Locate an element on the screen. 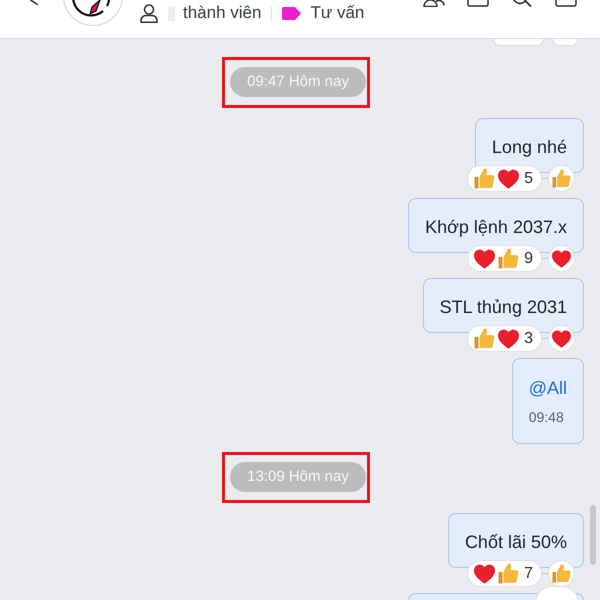 Image resolution: width=600 pixels, height=600 pixels. message-time: 09:48 is located at coordinates (546, 417).